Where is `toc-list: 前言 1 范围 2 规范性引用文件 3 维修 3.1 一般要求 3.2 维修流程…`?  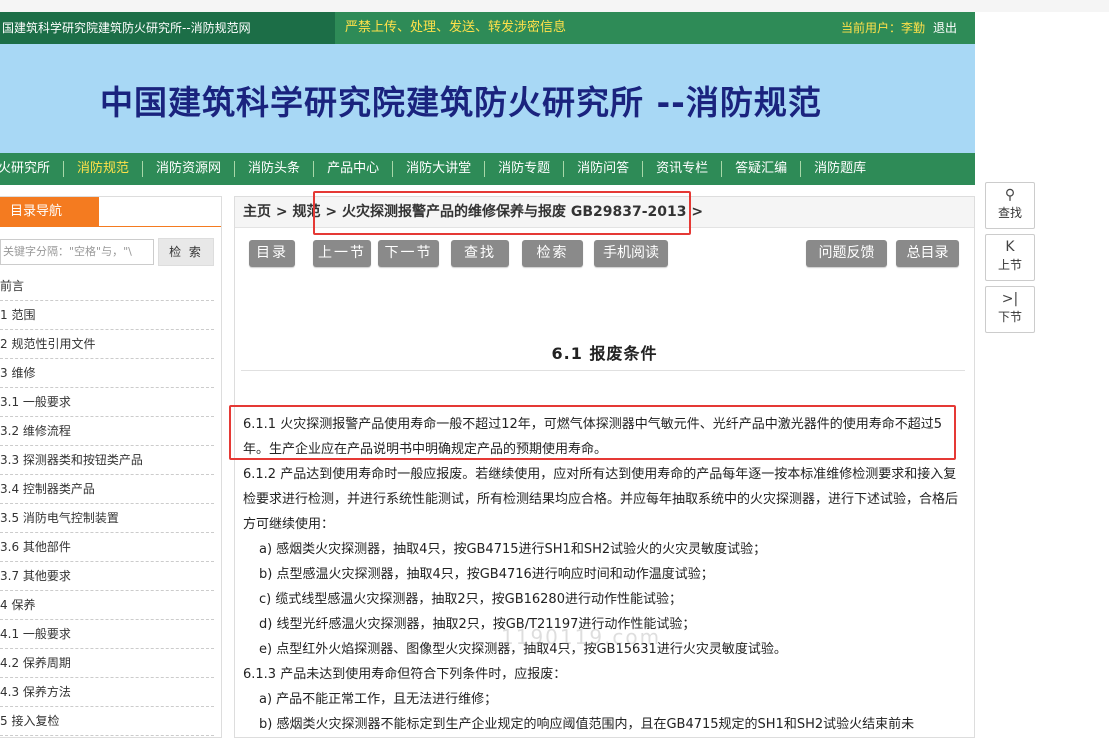 toc-list: 前言 1 范围 2 规范性引用文件 3 维修 3.1 一般要求 3.2 维修流程… is located at coordinates (107, 504).